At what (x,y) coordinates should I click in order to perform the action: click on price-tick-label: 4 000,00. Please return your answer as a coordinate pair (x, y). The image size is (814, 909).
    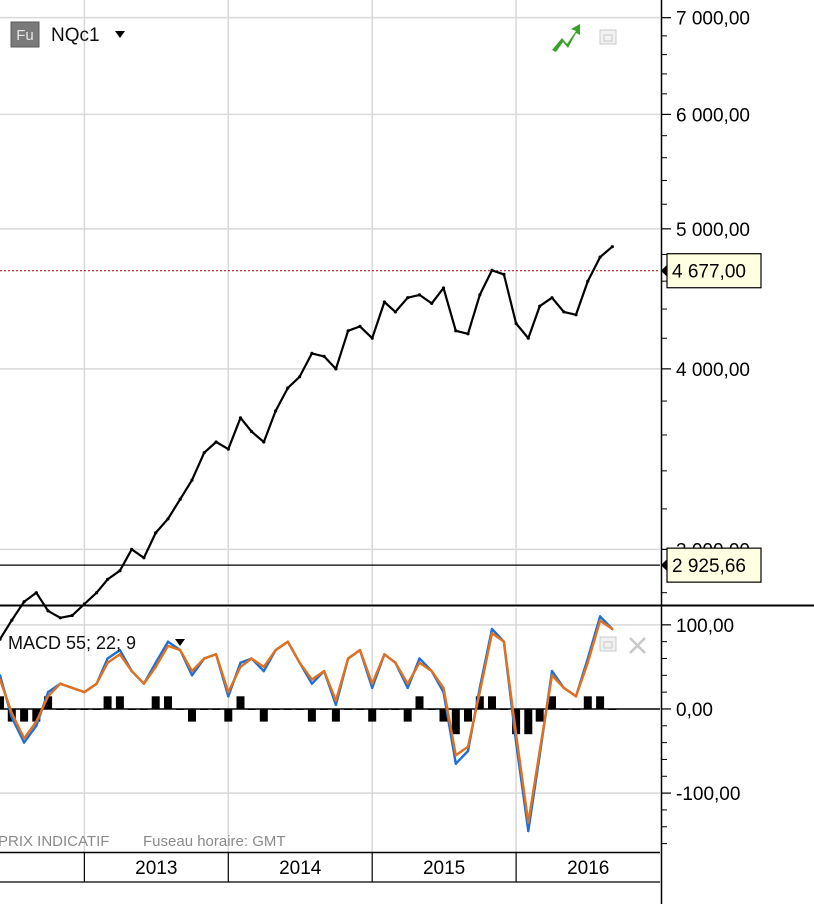
    Looking at the image, I should click on (713, 370).